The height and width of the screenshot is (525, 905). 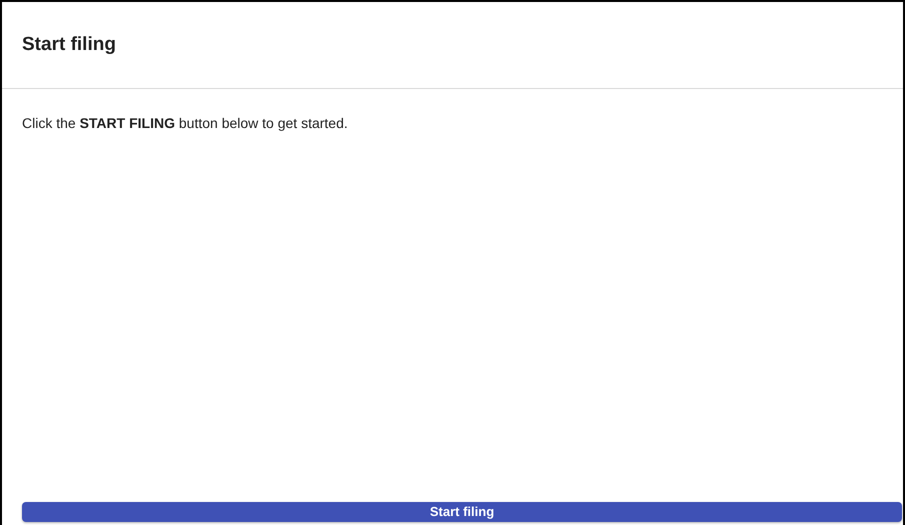 I want to click on start-filing-button: Start filing, so click(x=462, y=512).